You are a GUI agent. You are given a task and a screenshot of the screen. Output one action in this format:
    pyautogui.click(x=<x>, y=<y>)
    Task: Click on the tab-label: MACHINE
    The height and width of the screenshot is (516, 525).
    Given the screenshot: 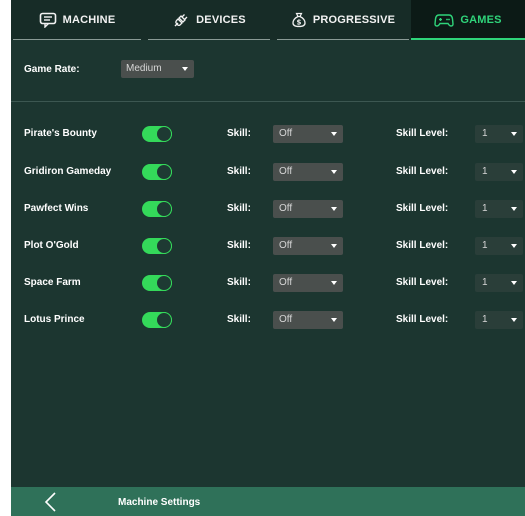 What is the action you would take?
    pyautogui.click(x=89, y=20)
    